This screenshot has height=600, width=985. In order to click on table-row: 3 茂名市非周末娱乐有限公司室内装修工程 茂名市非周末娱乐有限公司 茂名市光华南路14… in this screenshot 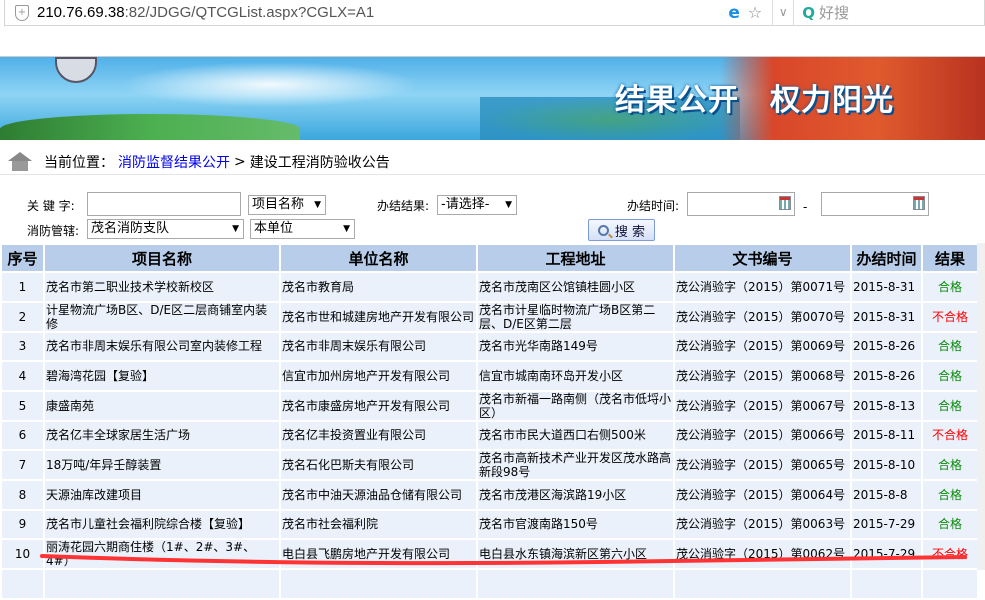, I will do `click(489, 346)`.